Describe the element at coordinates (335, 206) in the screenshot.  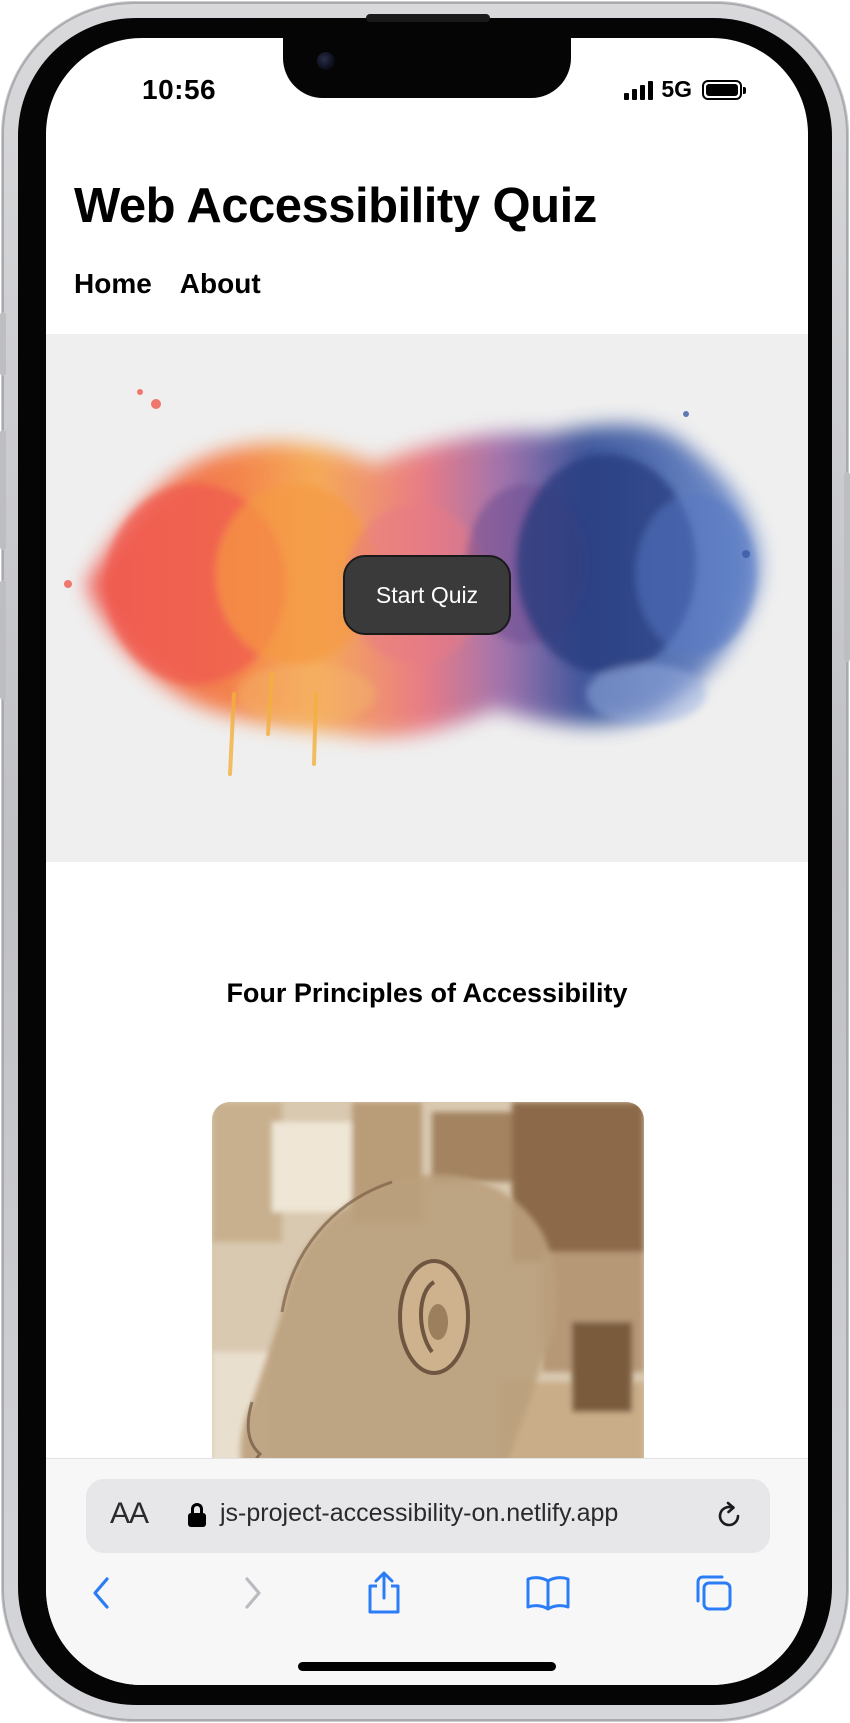
I see `site-title: Web Accessibility Quiz` at that location.